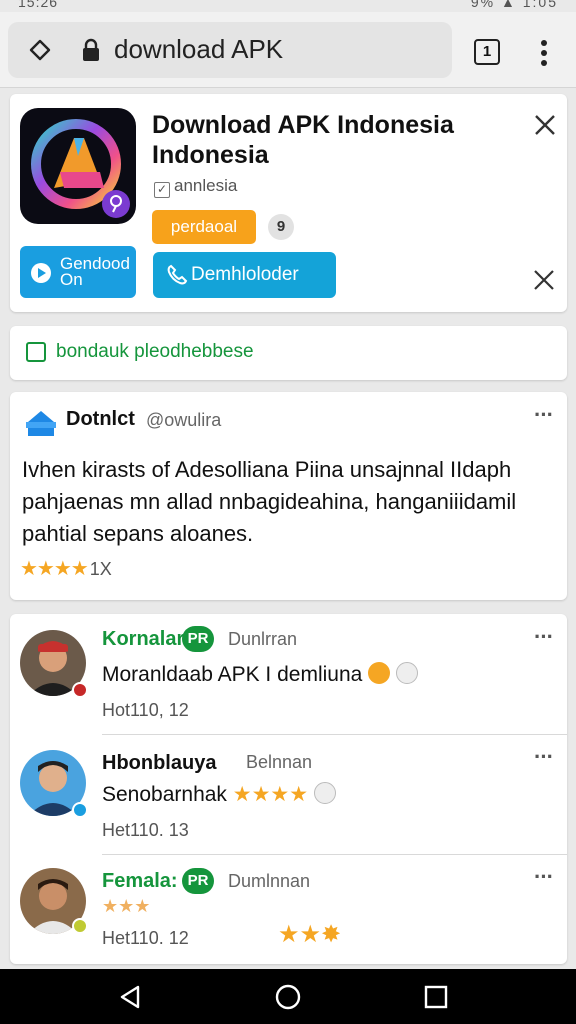  I want to click on dismiss-icon, so click(544, 280).